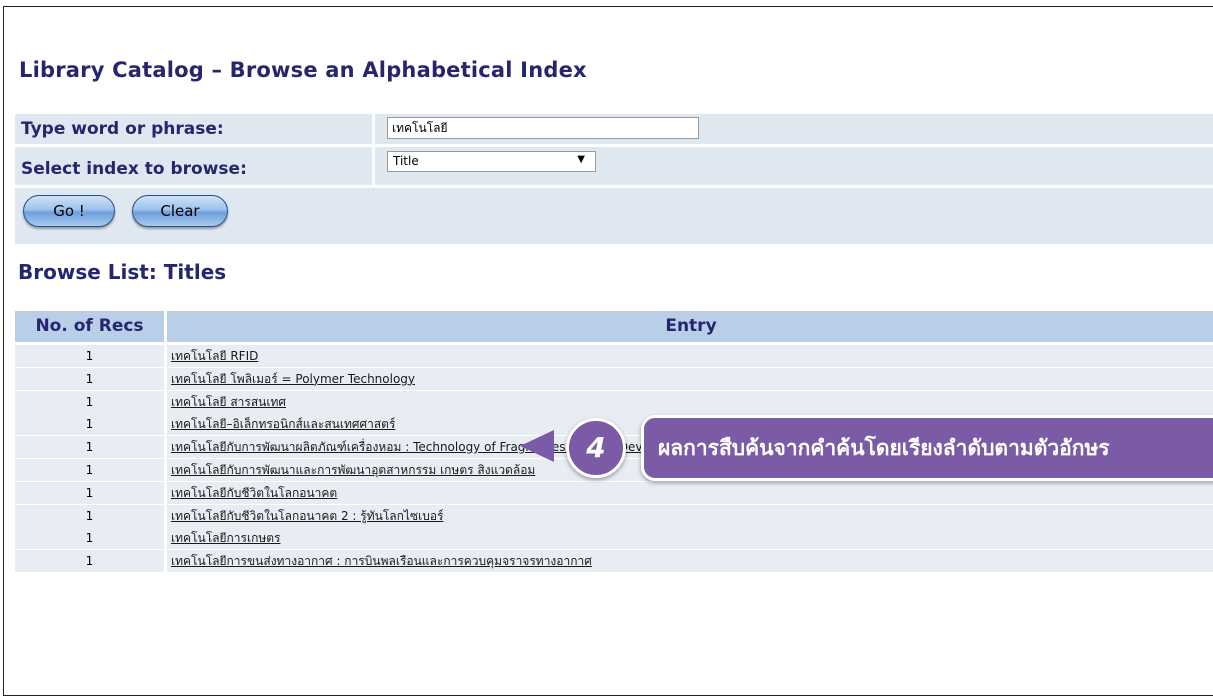 The width and height of the screenshot is (1213, 696). I want to click on table-row: 1 เทคโนโลยี RFID, so click(614, 356).